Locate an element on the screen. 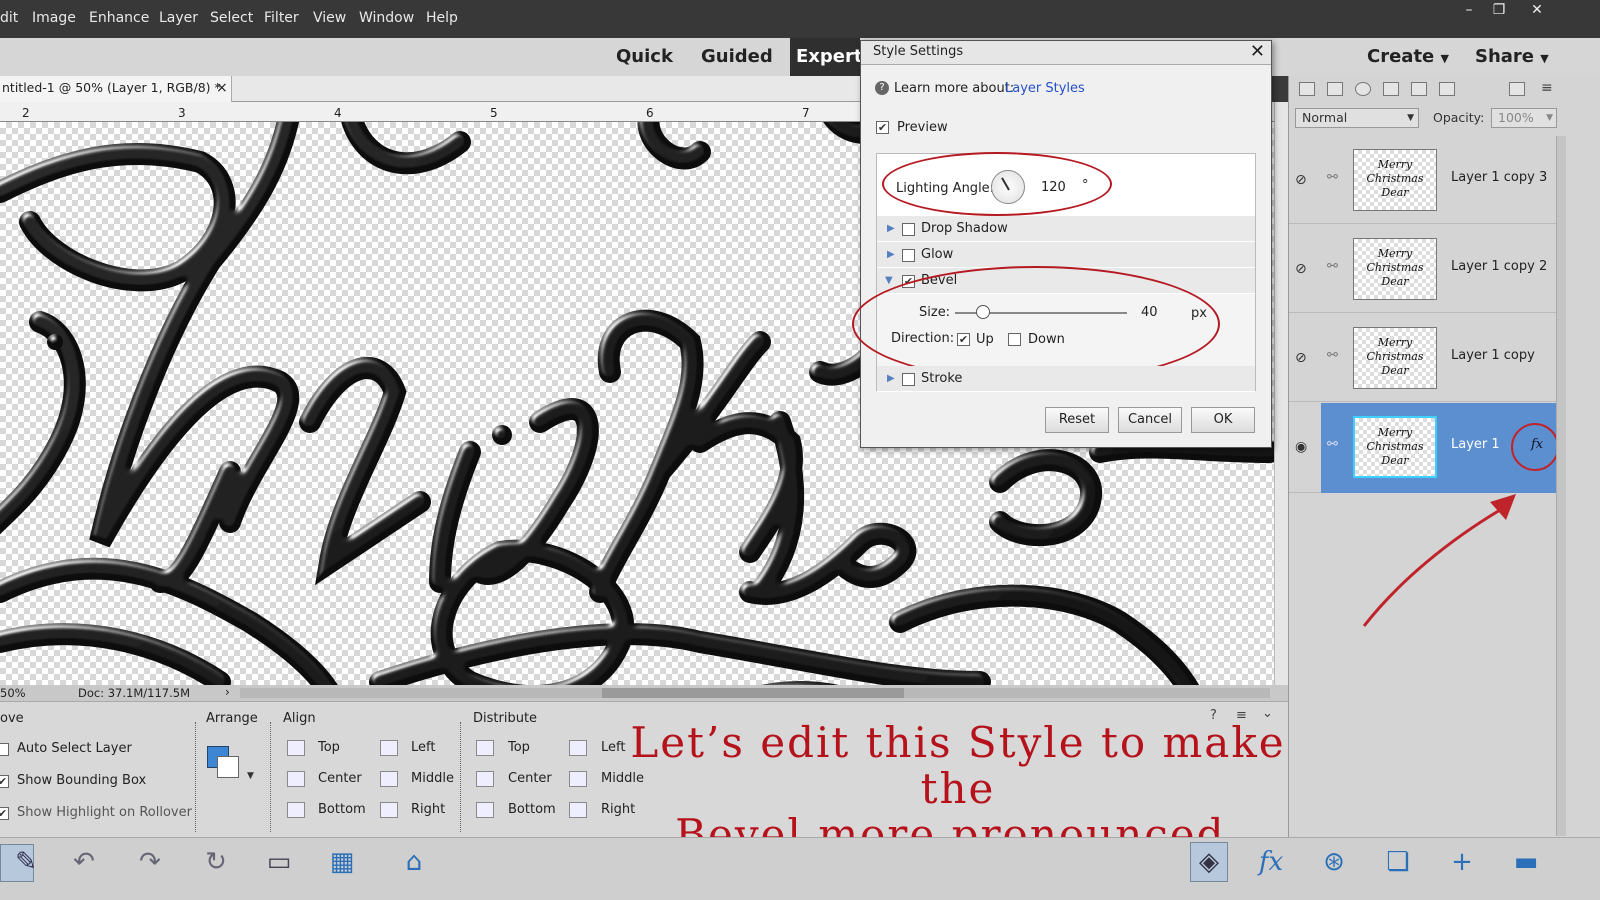 This screenshot has width=1600, height=900. menu-view: View is located at coordinates (329, 18).